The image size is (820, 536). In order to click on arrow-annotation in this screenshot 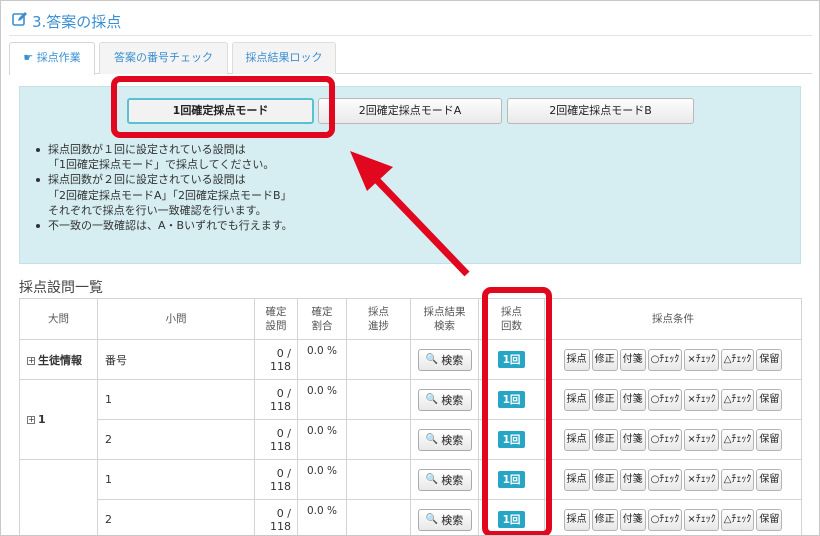, I will do `click(410, 214)`.